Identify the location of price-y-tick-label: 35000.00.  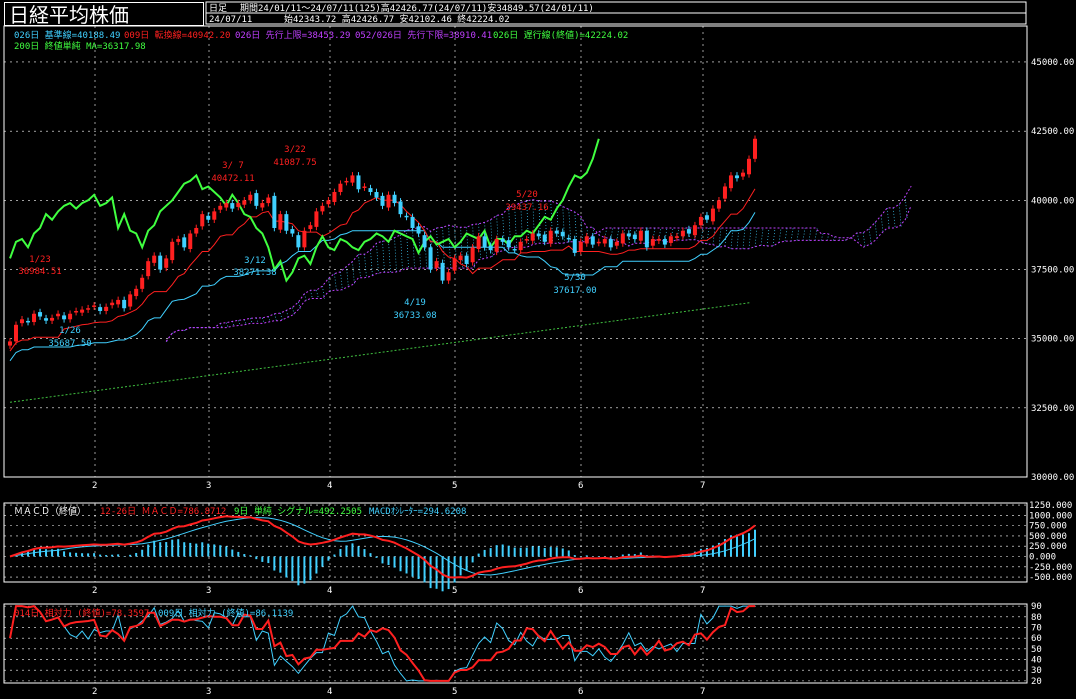
(1052, 340).